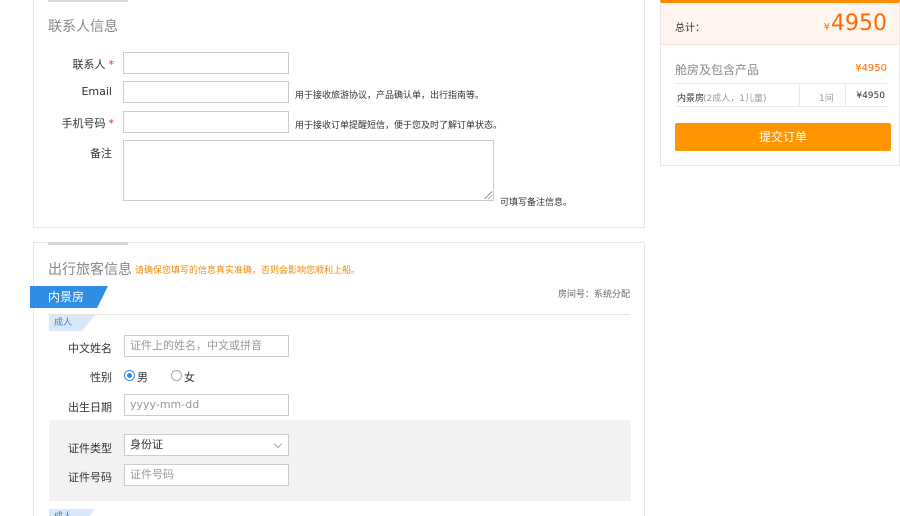  I want to click on email-hint: 用于接收旅游协议，产品确认单，出行指南等。, so click(390, 96).